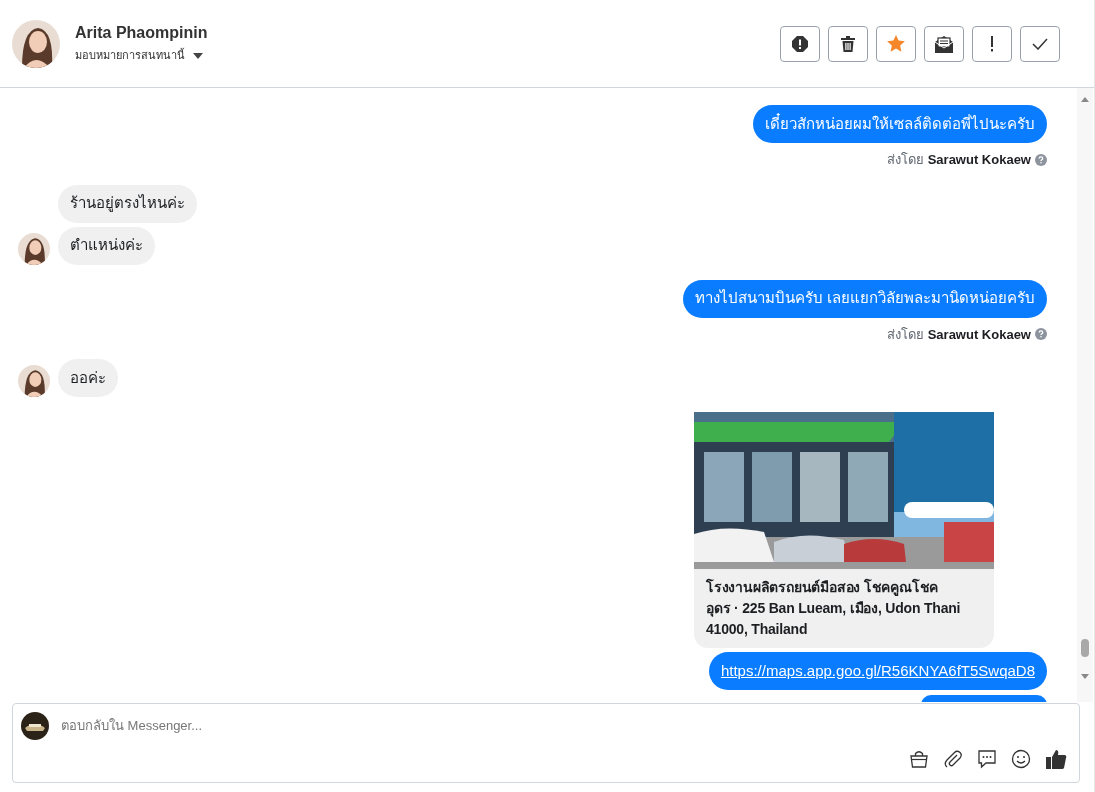  Describe the element at coordinates (833, 608) in the screenshot. I see `link-preview-title: โรงงานผลิตรถยนต์มือสอง โชคคูณโชค อุดร · 225 Ban Lueam, เมือง, Udon Thani 41000, Thailand` at that location.